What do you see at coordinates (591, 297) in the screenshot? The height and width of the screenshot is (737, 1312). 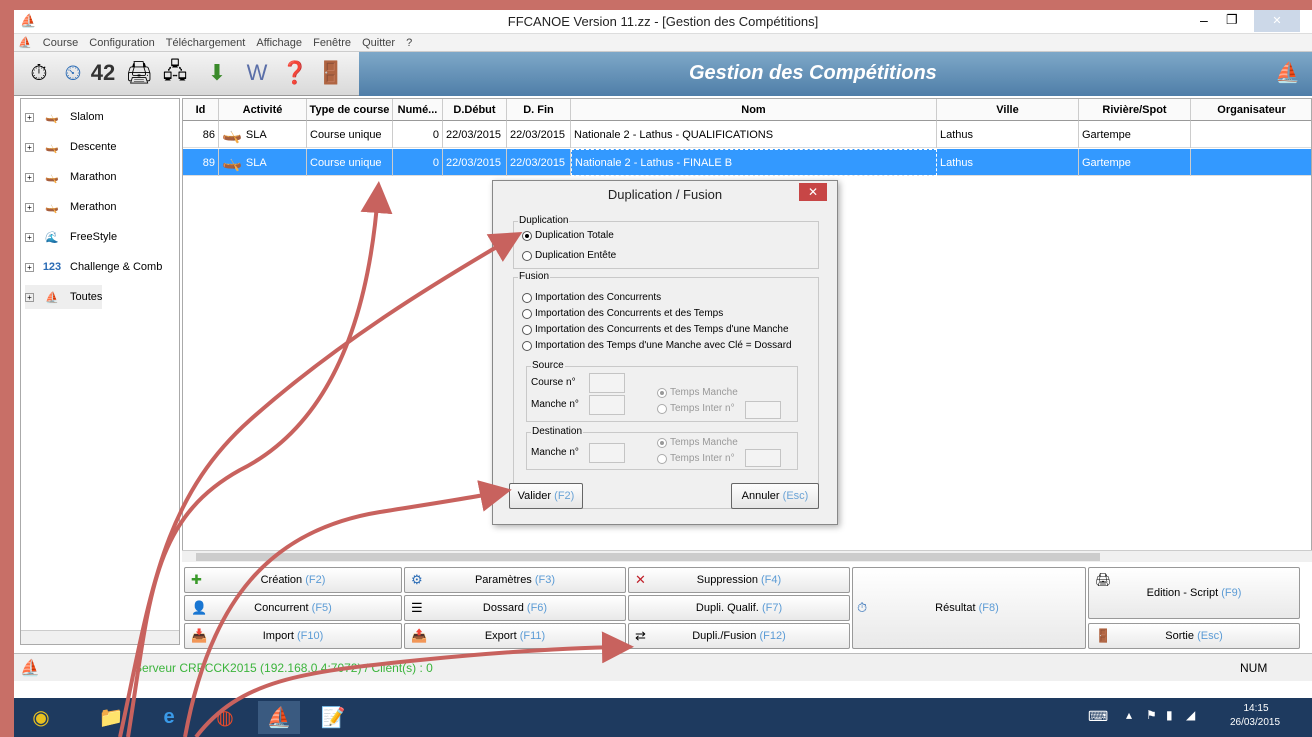 I see `fus-concurrents-radio: Importation des Concurrents` at bounding box center [591, 297].